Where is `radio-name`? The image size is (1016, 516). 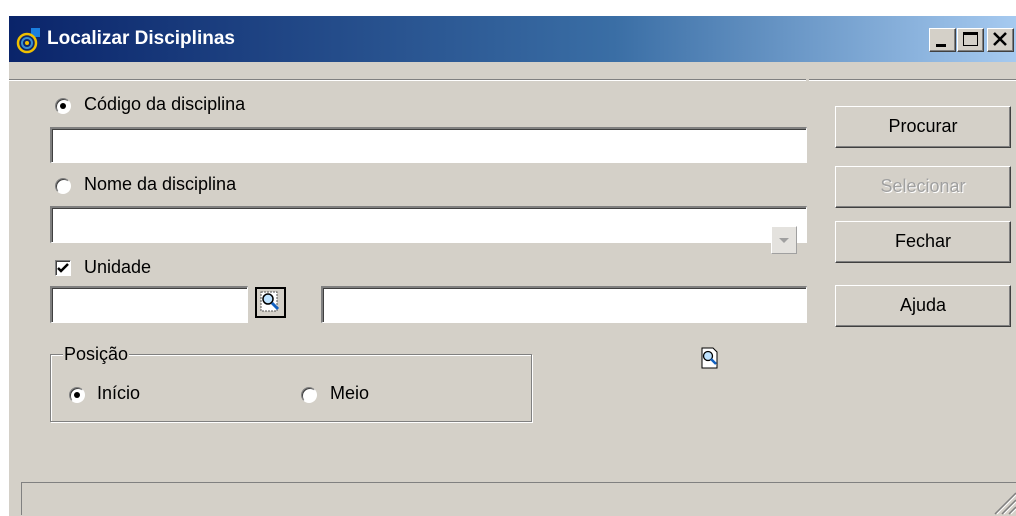 radio-name is located at coordinates (63, 186).